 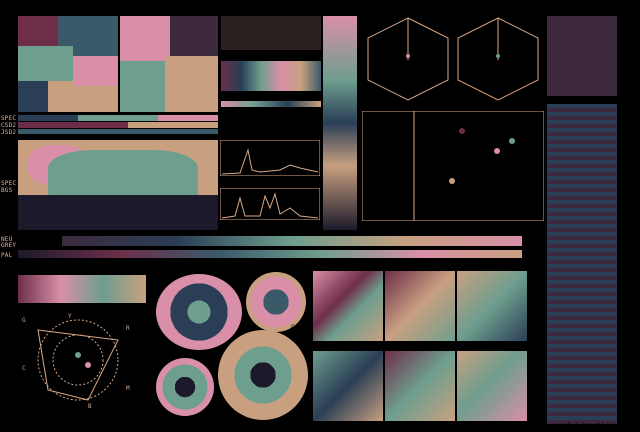 What do you see at coordinates (118, 185) in the screenshot?
I see `spec-bgs-panel` at bounding box center [118, 185].